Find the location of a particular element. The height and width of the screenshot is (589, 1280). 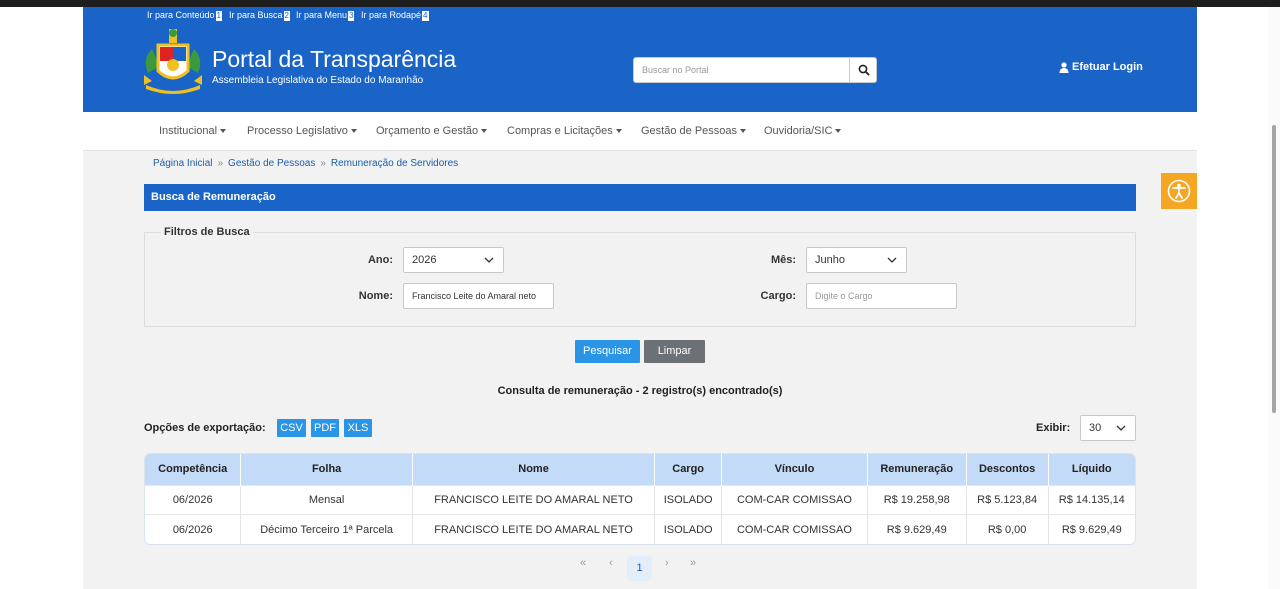

search-button is located at coordinates (863, 70).